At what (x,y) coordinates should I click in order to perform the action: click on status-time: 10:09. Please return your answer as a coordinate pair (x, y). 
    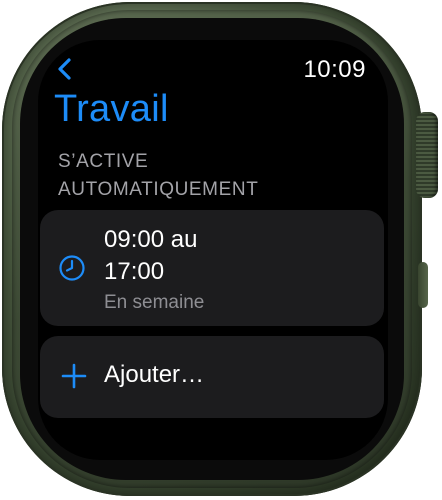
    Looking at the image, I should click on (334, 69).